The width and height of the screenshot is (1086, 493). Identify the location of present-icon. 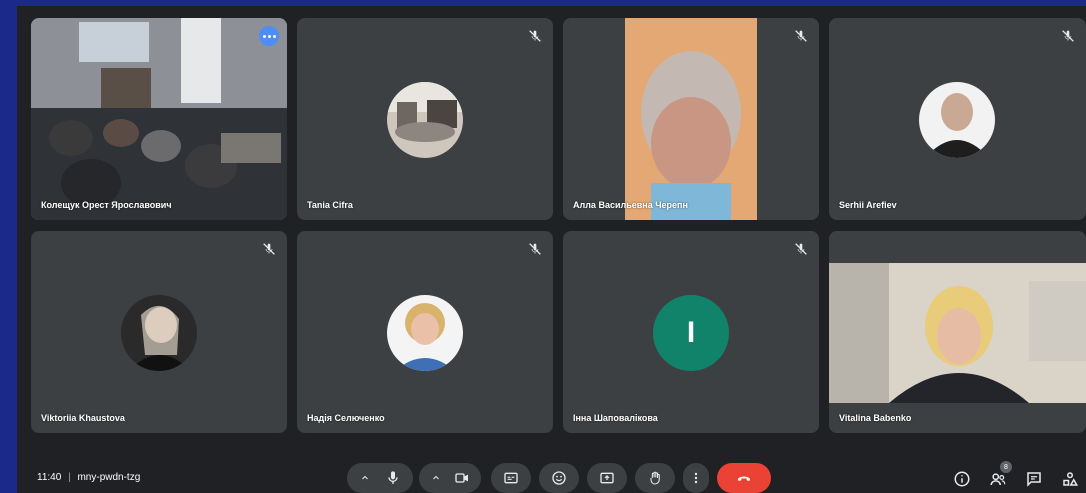
(607, 478).